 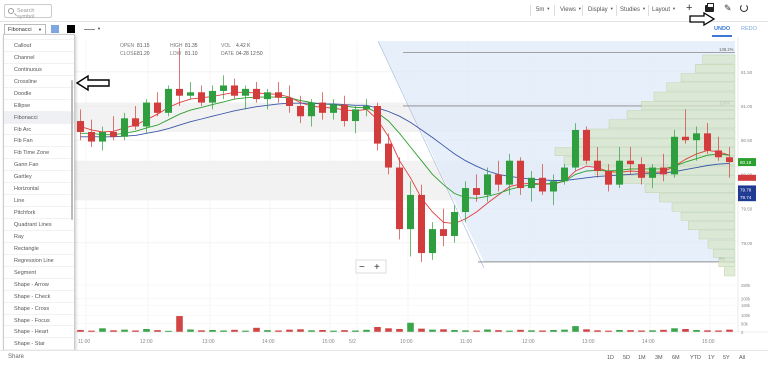 I want to click on range-button-5y: 5Y, so click(x=726, y=358).